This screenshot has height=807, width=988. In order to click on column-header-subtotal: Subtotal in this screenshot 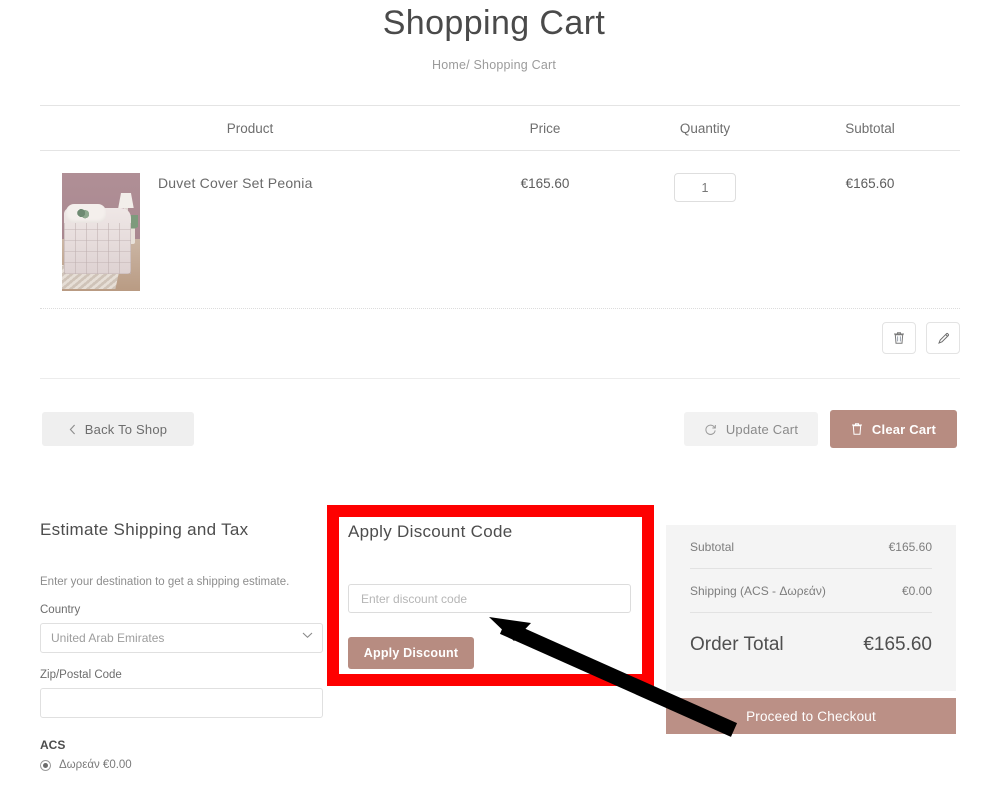, I will do `click(870, 128)`.